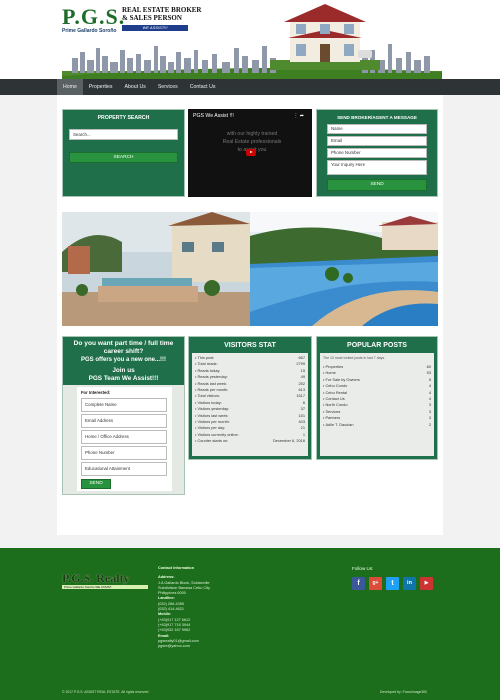 This screenshot has width=500, height=700. What do you see at coordinates (124, 453) in the screenshot?
I see `phone-number-field: Phone Number` at bounding box center [124, 453].